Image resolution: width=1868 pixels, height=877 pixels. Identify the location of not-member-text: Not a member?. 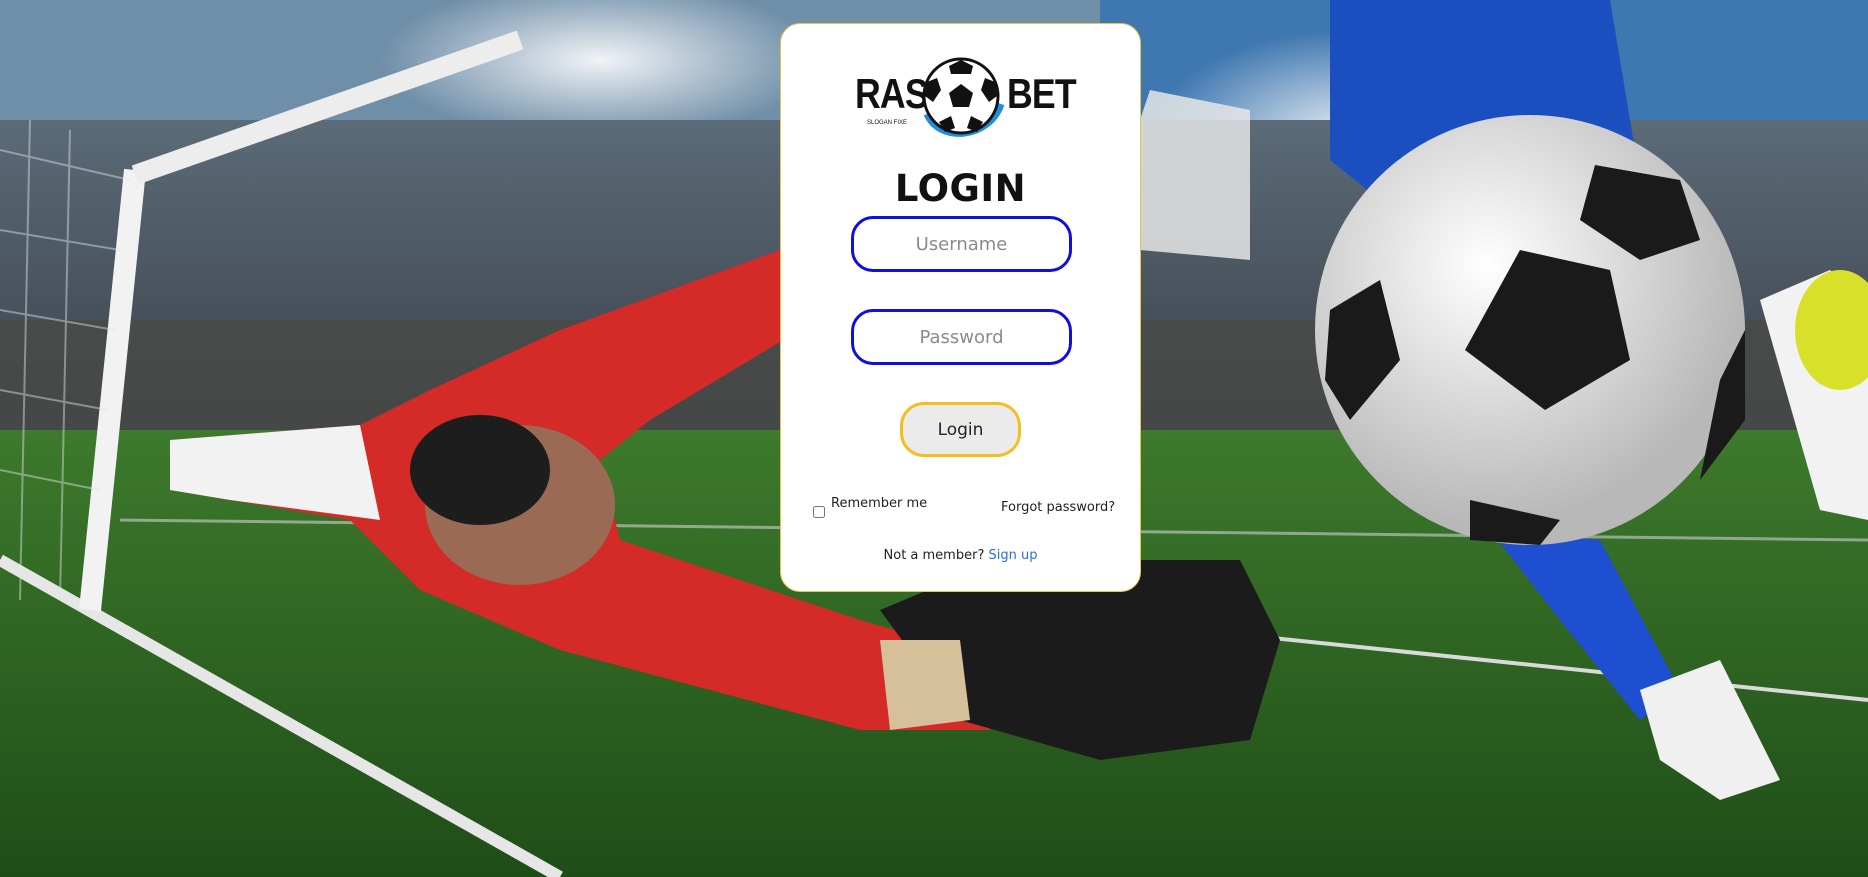
(934, 555).